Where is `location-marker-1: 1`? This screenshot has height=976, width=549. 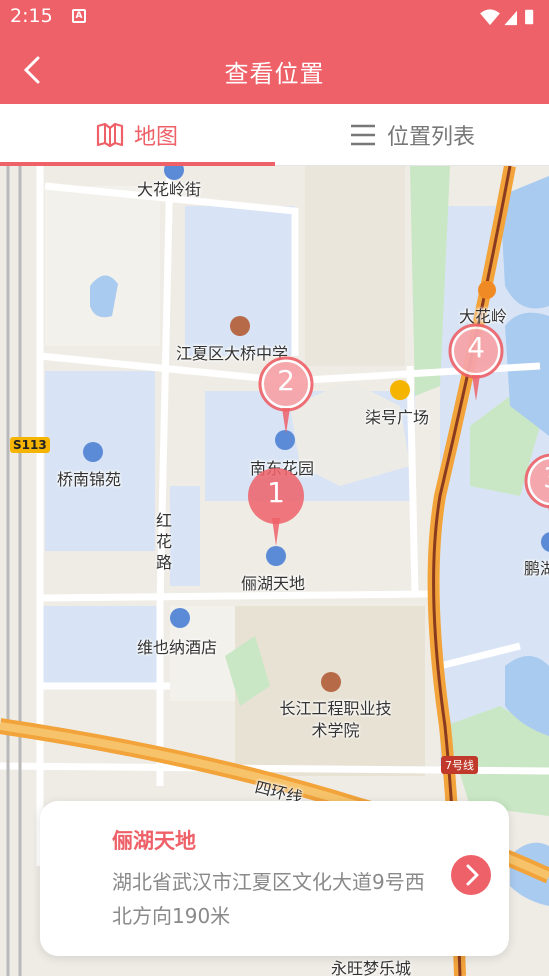
location-marker-1: 1 is located at coordinates (276, 506).